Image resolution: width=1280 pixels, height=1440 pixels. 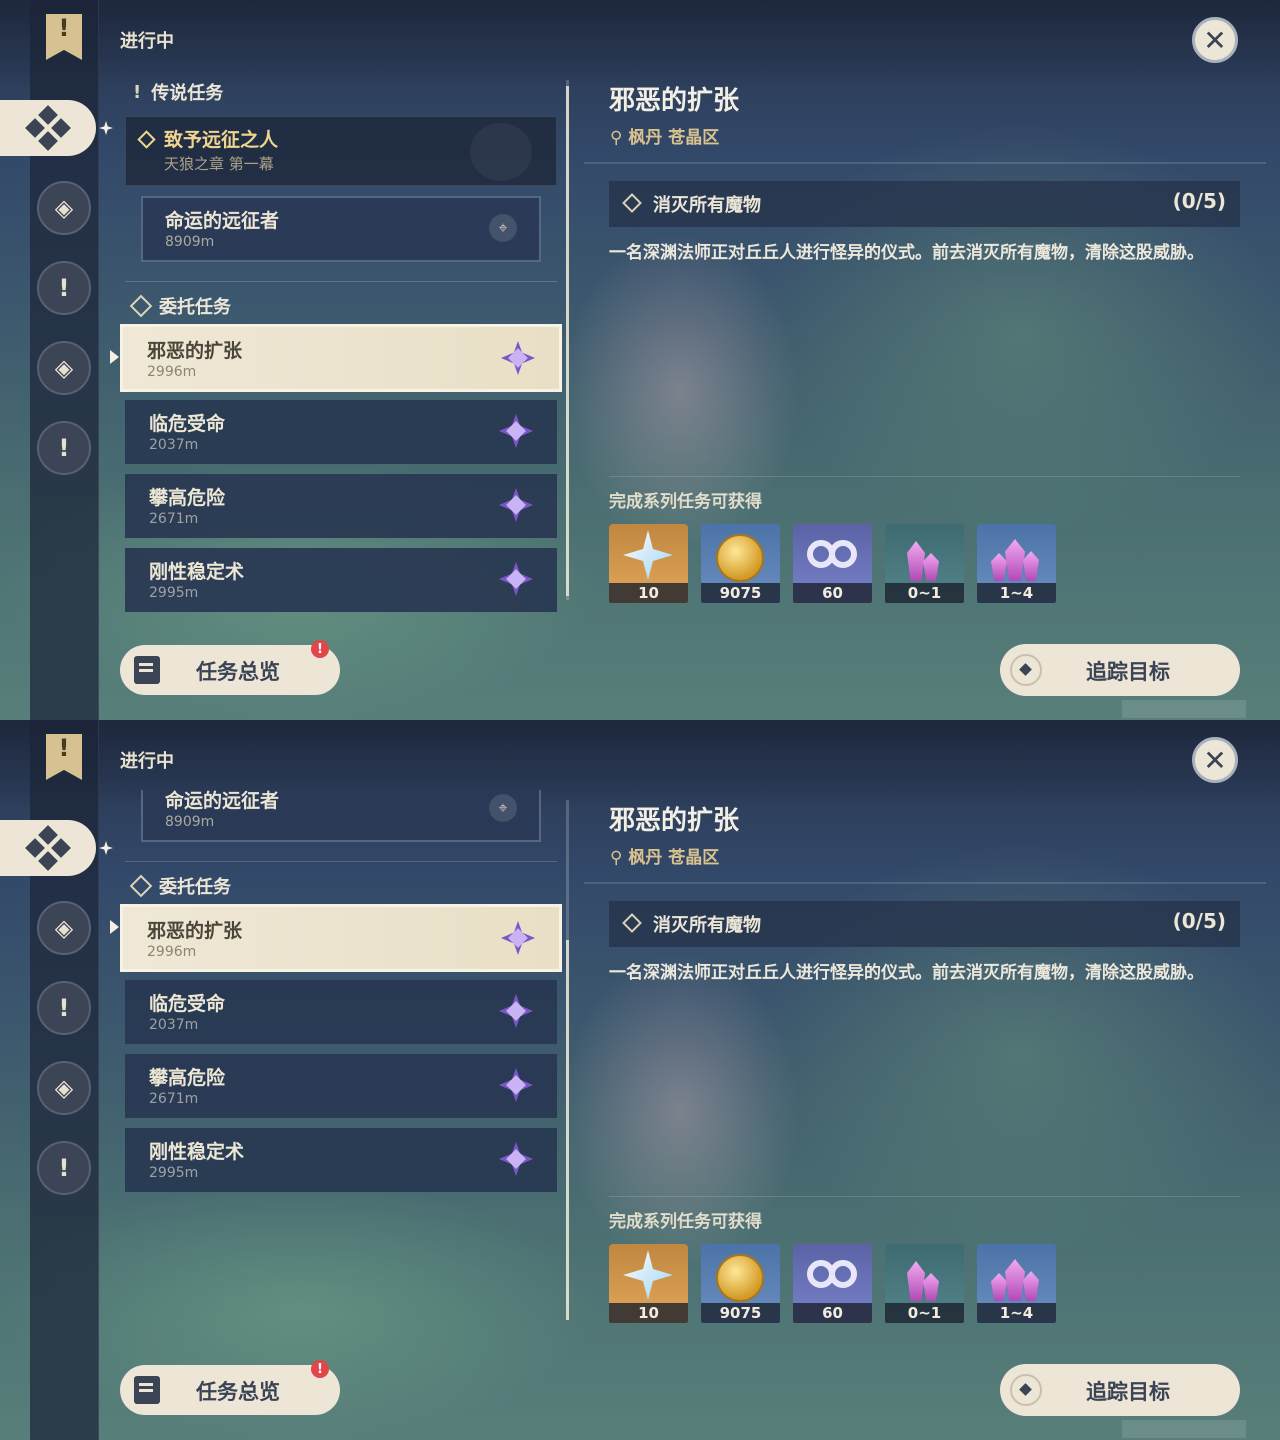 I want to click on task-title: 攀高危险, so click(x=187, y=498).